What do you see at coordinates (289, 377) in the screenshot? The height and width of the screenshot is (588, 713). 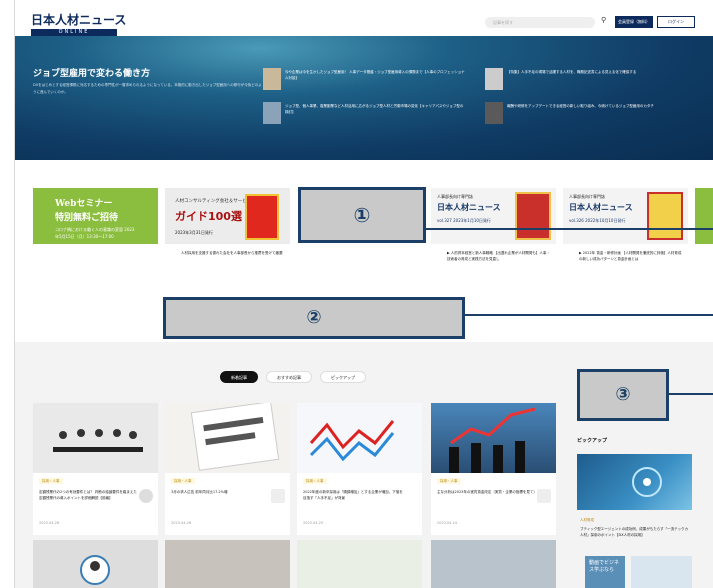 I see `tab-recommended: おすすめ記事` at bounding box center [289, 377].